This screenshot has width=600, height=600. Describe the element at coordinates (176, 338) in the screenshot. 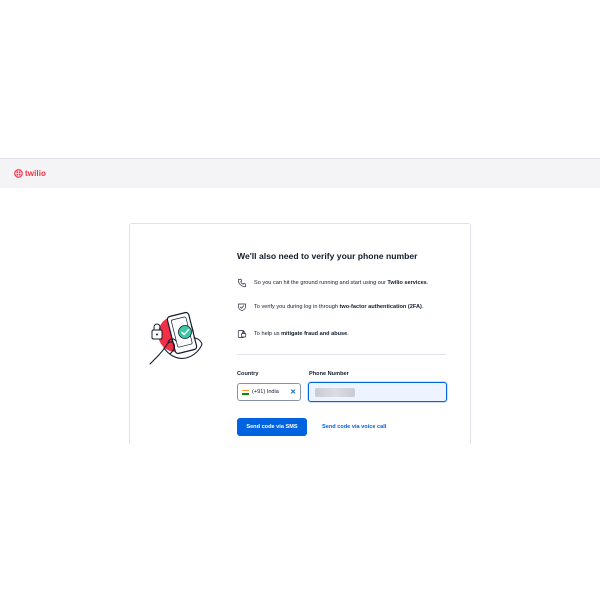

I see `phone-verification-illustration` at that location.